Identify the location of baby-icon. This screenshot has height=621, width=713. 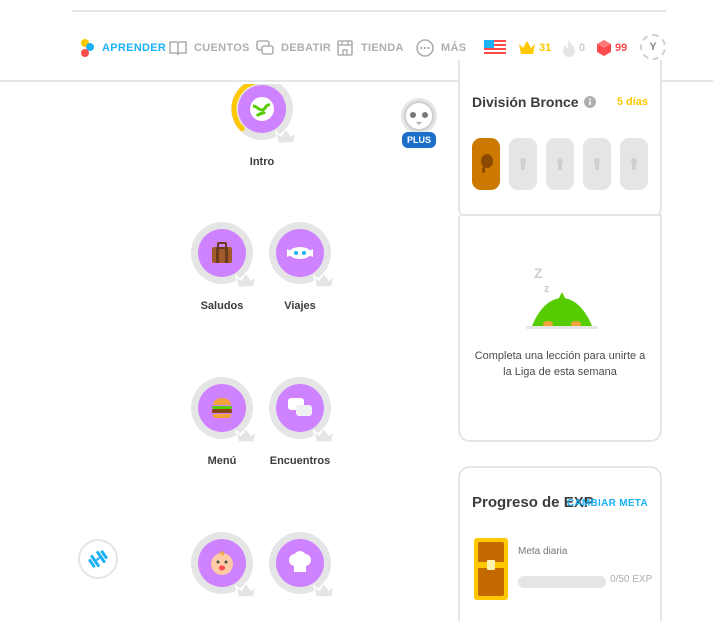
(222, 563).